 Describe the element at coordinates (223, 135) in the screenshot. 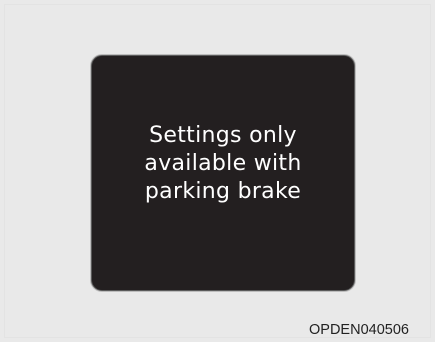

I see `message-line-1: Settings only` at that location.